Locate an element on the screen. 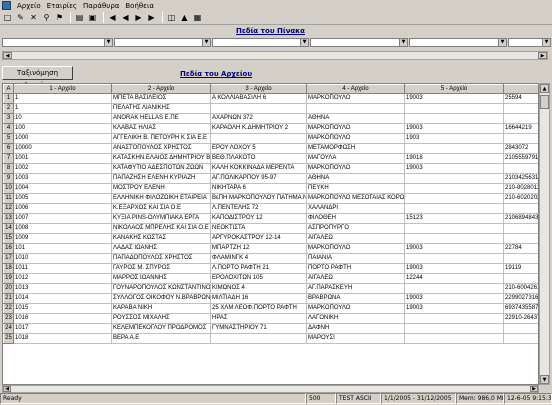  table-cell: ΒΕΡΑ Α.Ε is located at coordinates (161, 338).